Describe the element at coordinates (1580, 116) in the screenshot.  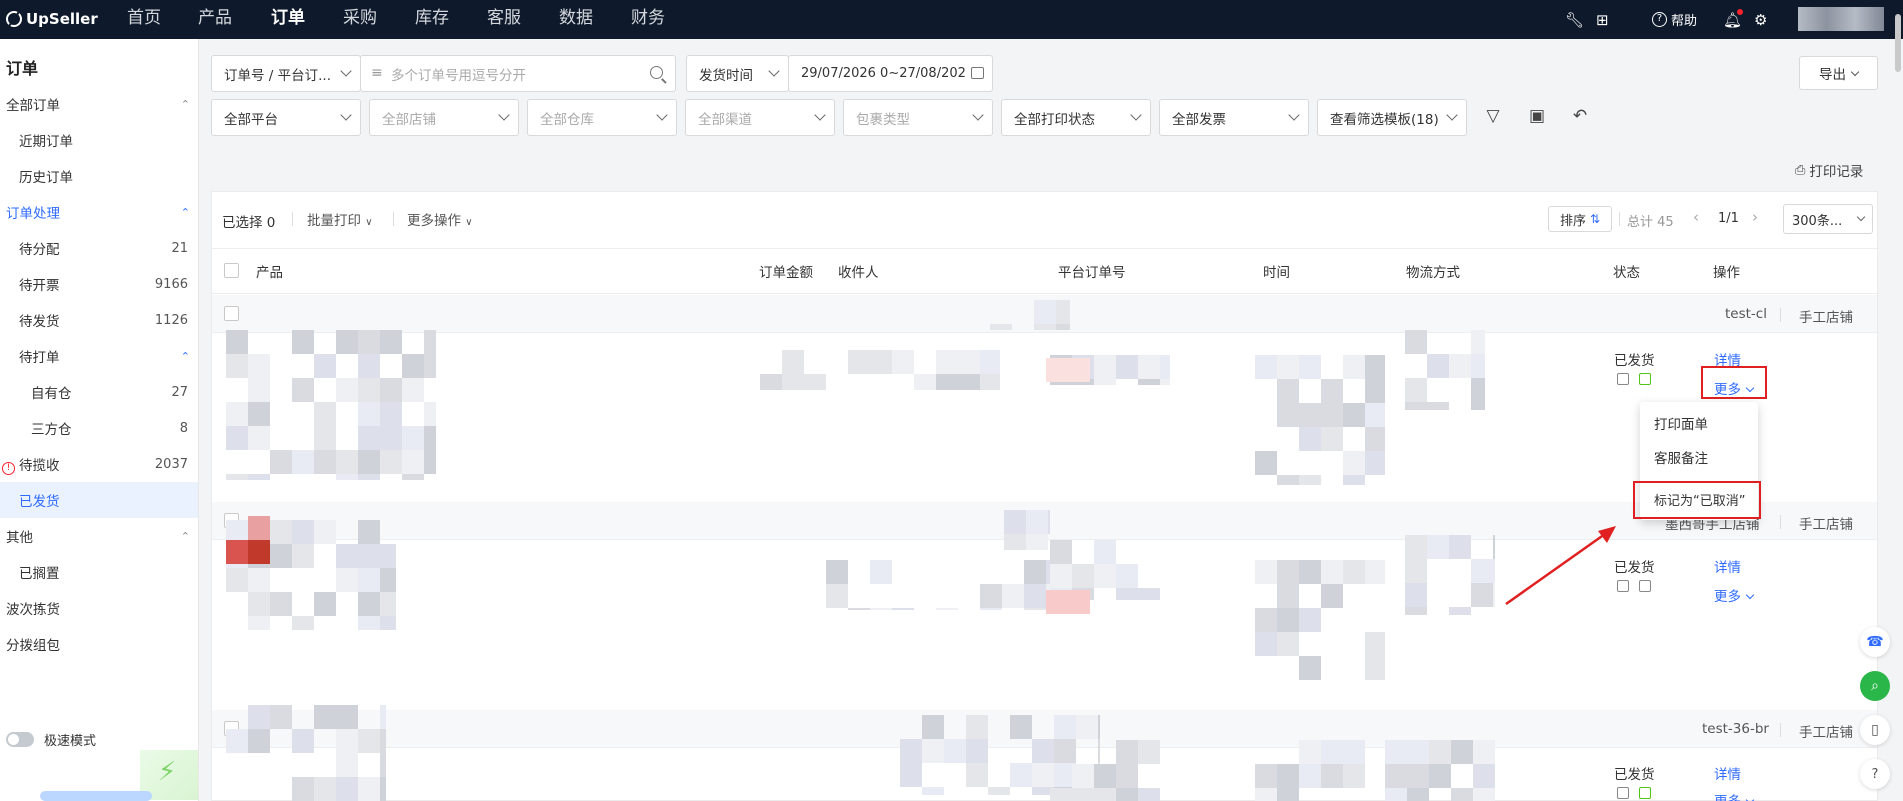
I see `reset-icon: ↶` at that location.